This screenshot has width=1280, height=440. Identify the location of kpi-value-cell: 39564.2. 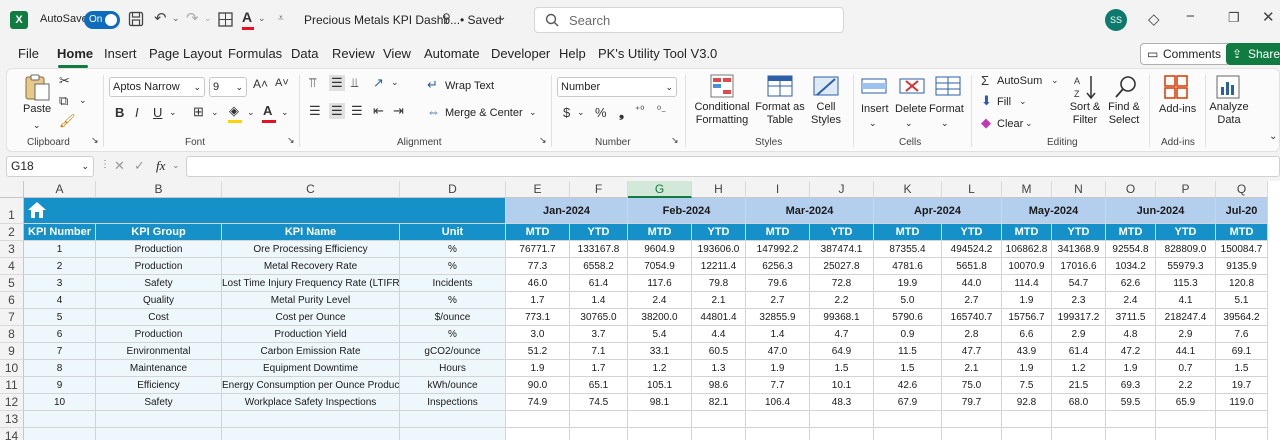
(1242, 317).